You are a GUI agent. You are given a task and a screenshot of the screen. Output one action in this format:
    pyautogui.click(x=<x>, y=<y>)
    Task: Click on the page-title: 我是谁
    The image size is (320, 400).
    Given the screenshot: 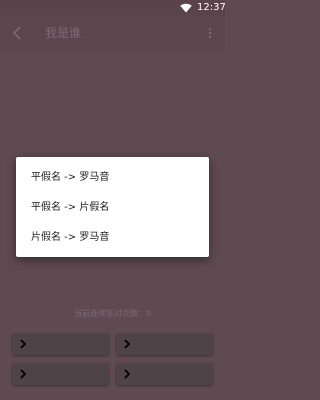 What is the action you would take?
    pyautogui.click(x=63, y=33)
    